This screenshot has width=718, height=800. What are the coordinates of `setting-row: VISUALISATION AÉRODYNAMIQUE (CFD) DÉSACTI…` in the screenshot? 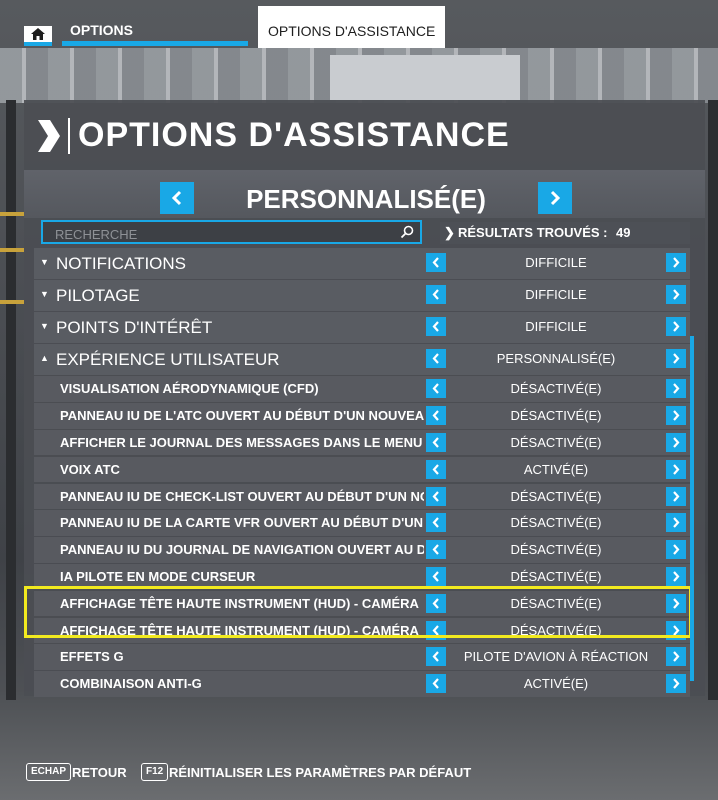 It's located at (362, 389).